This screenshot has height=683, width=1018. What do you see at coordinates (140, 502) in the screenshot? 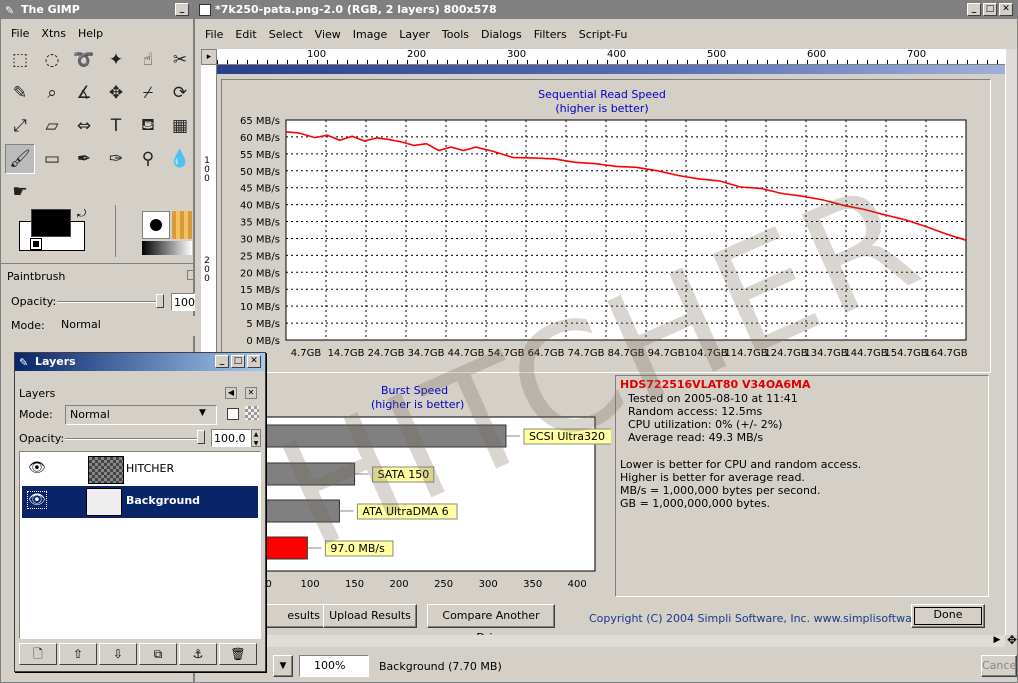
I see `layer-row: 👁 Background` at bounding box center [140, 502].